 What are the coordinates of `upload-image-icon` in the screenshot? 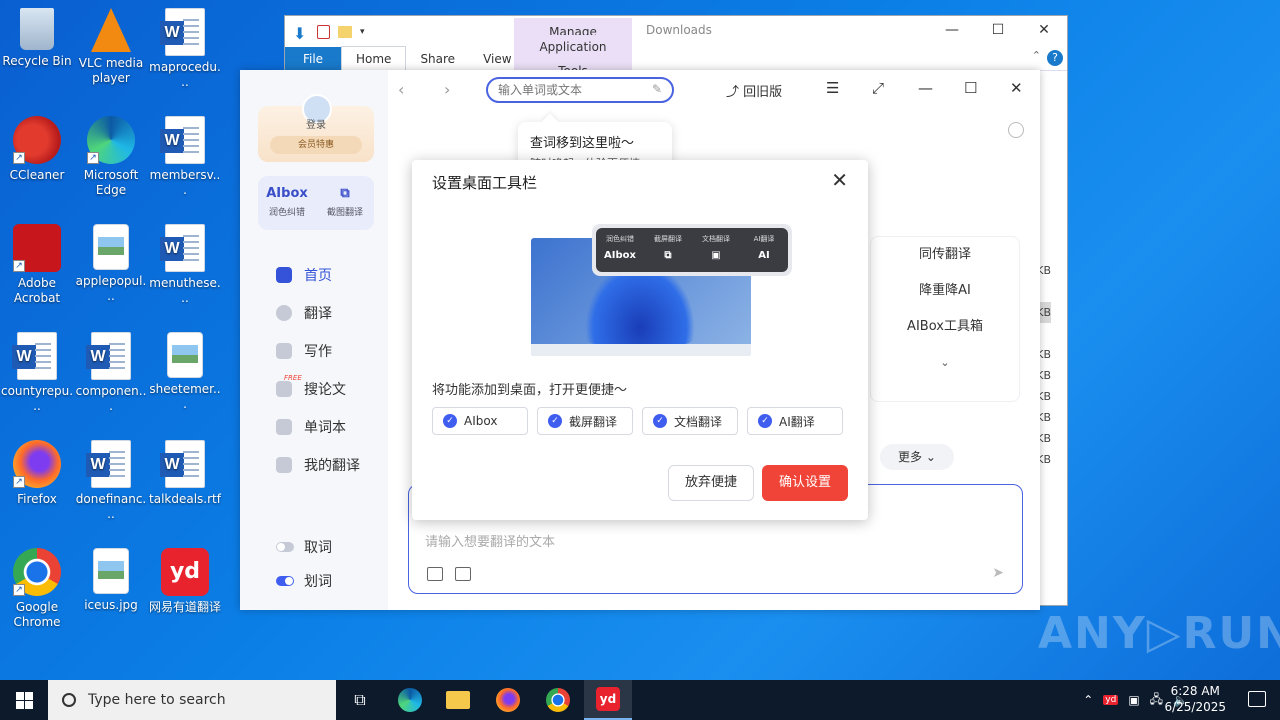 It's located at (463, 574).